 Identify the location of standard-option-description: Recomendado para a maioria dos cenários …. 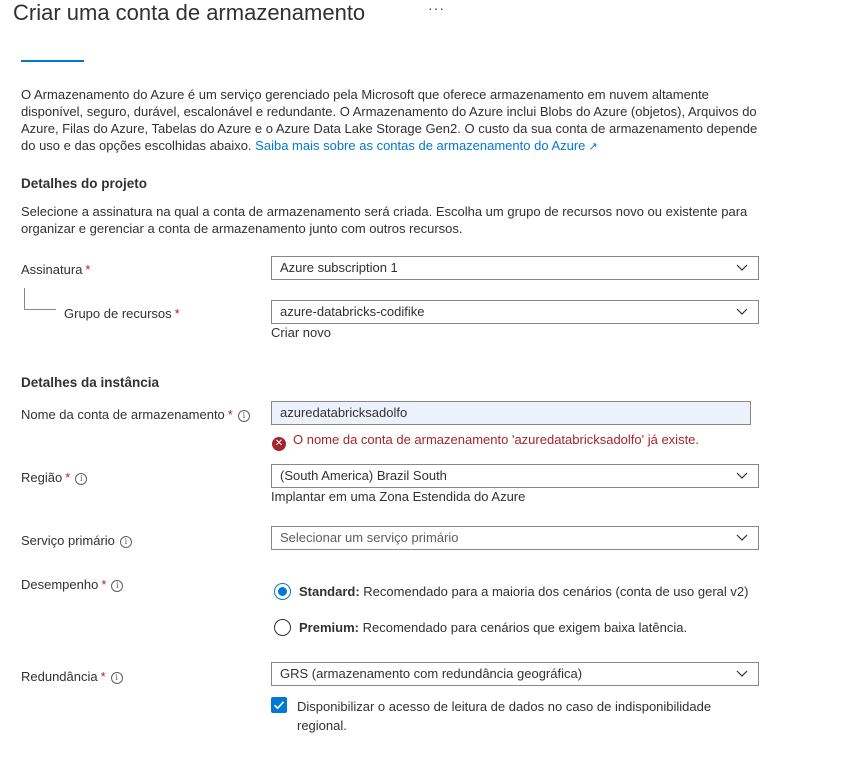
(556, 591).